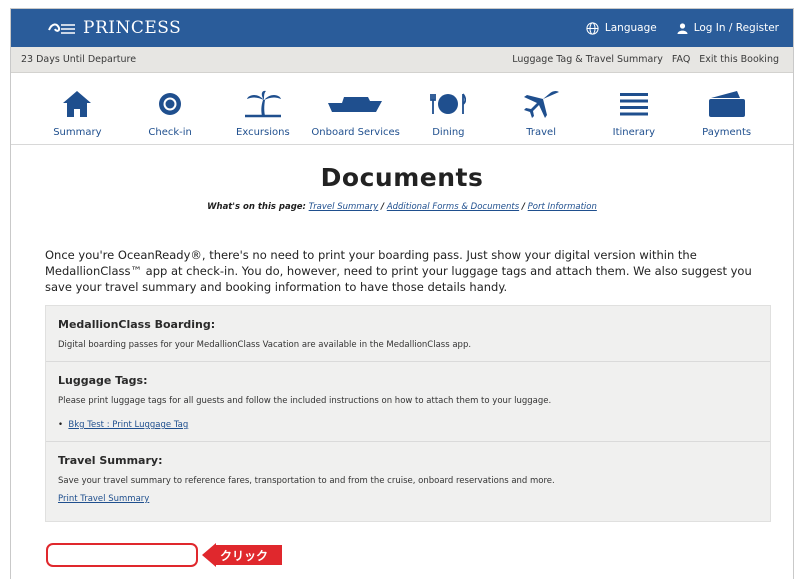  I want to click on nav-label: Itinerary, so click(634, 132).